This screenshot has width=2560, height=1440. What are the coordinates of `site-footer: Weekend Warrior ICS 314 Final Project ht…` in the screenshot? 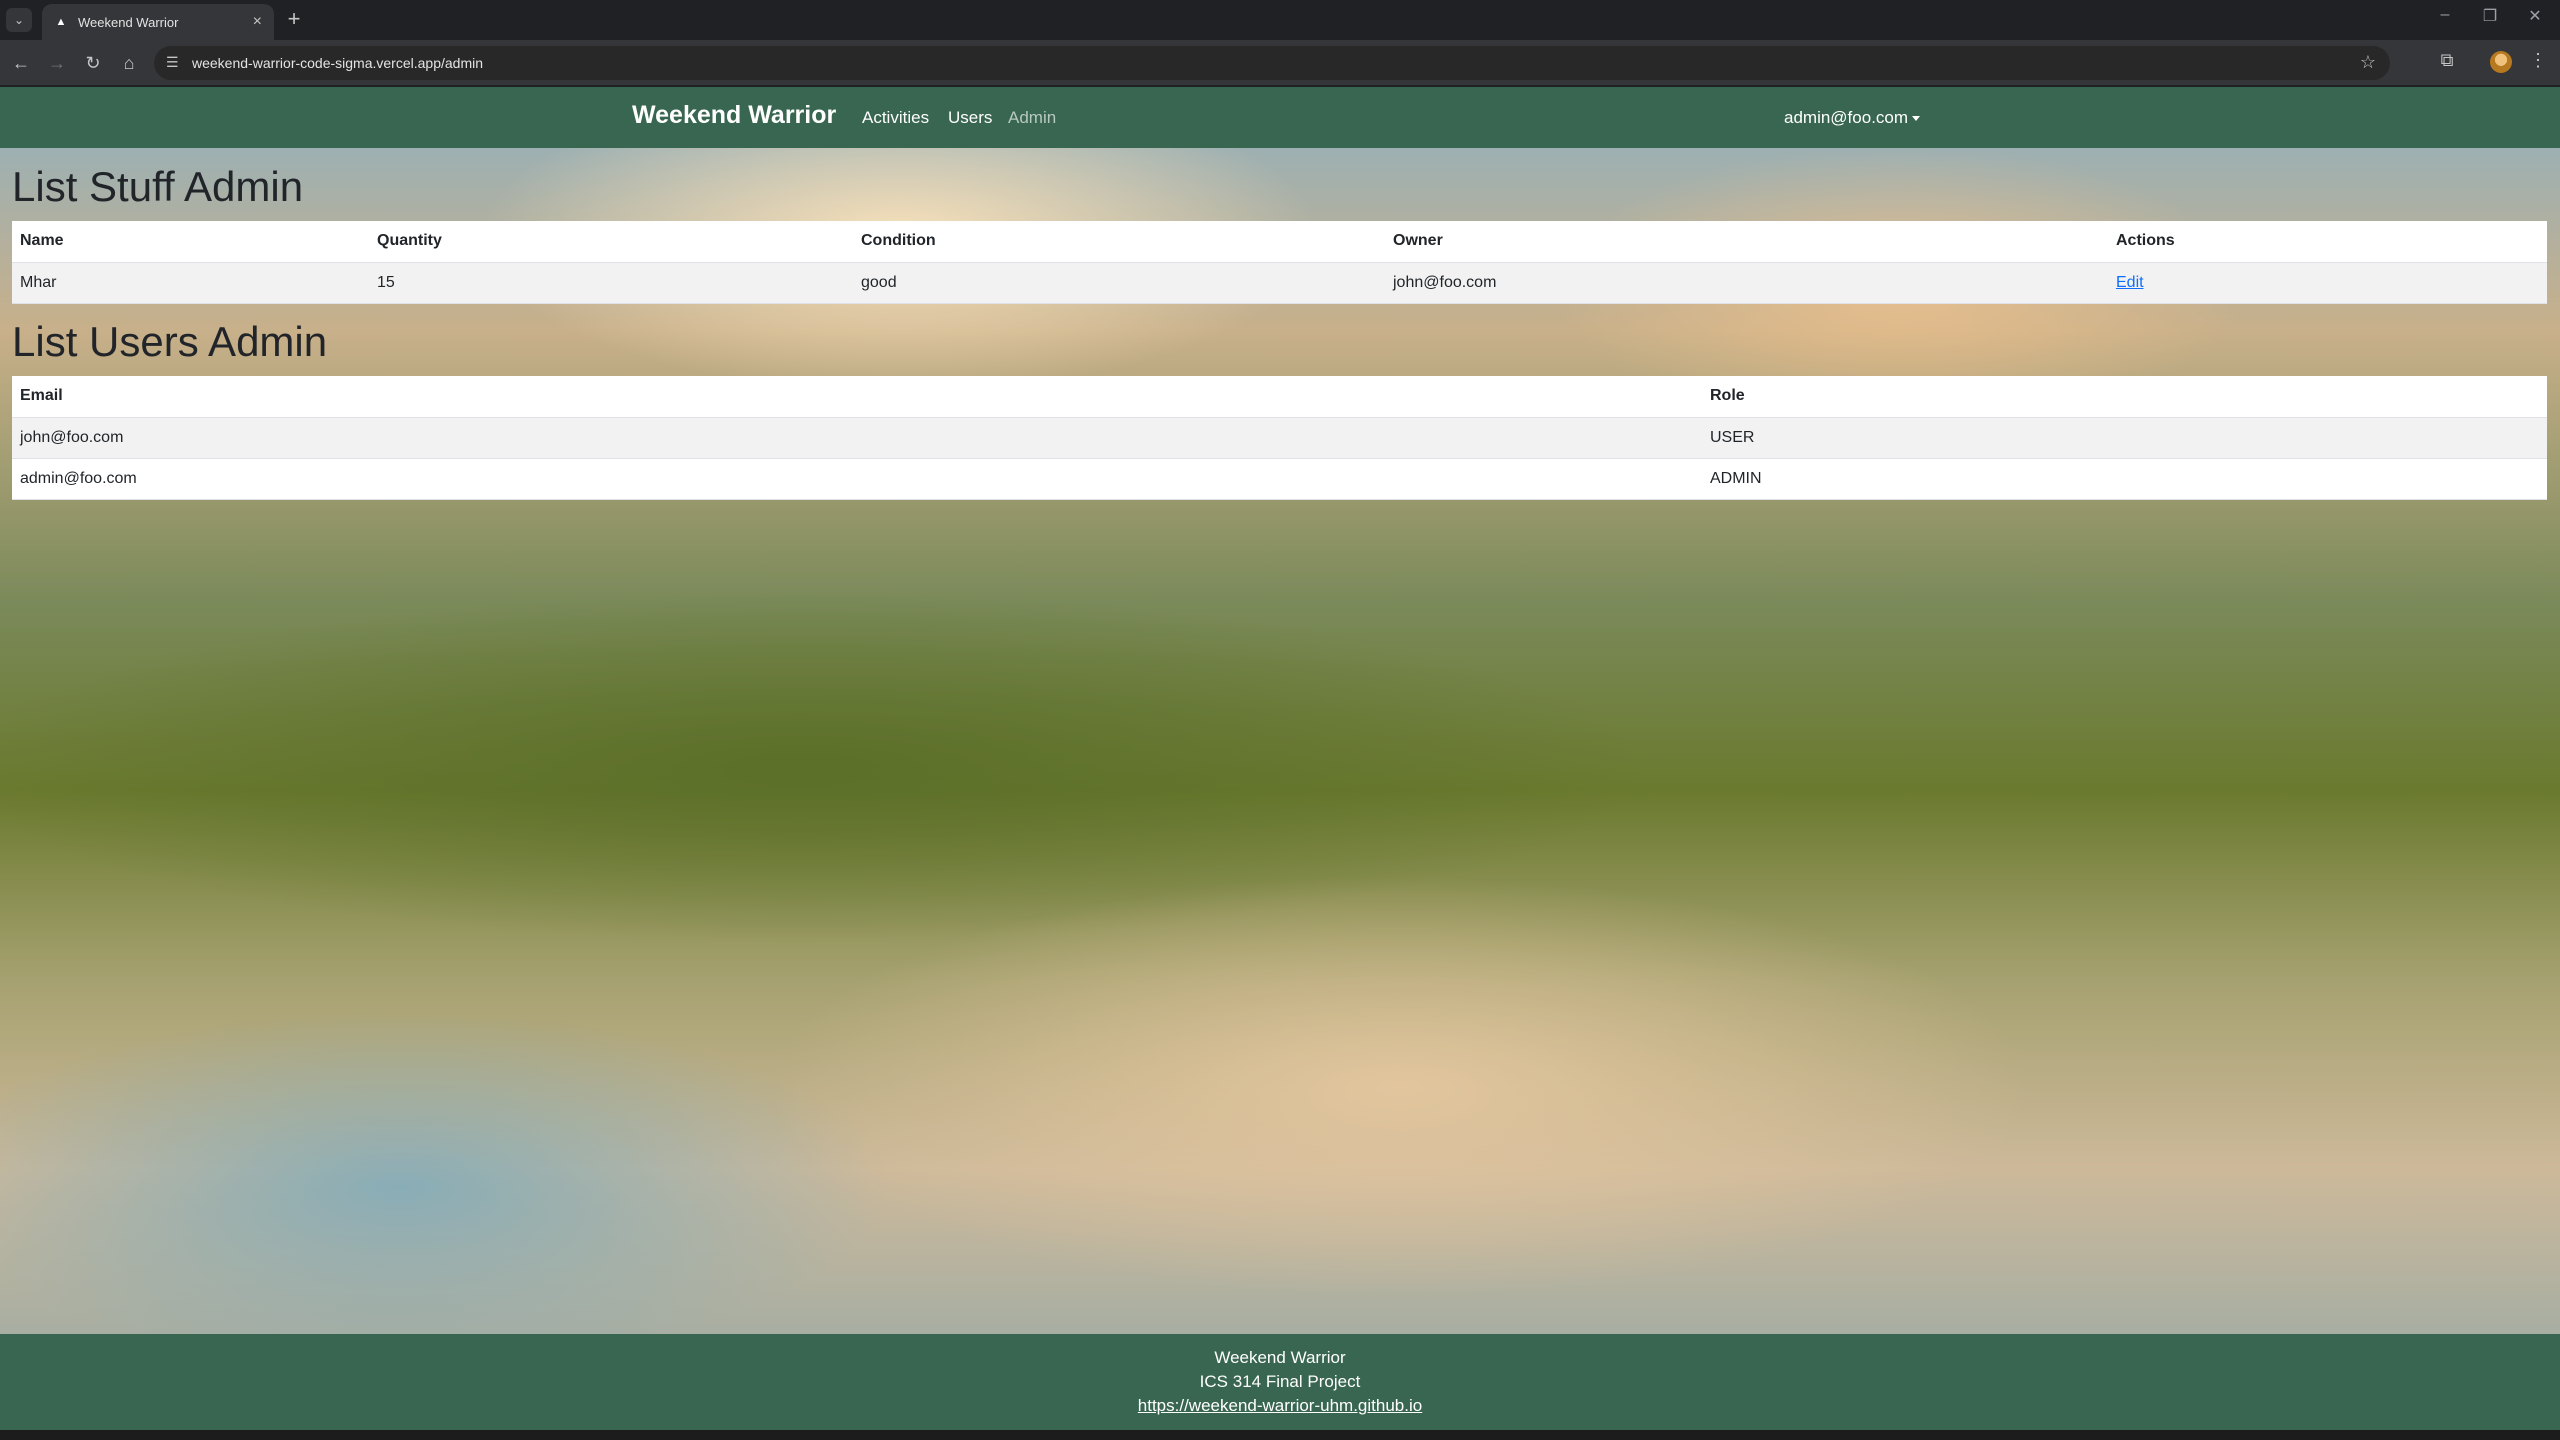 It's located at (1280, 1387).